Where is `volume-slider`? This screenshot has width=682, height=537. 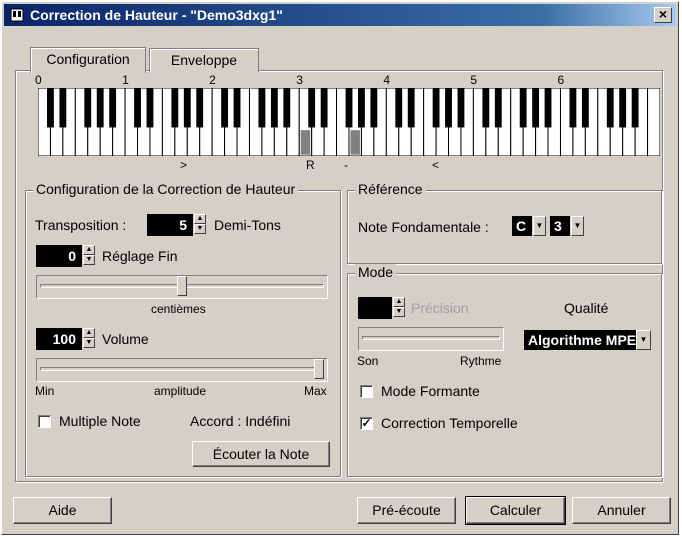
volume-slider is located at coordinates (182, 370).